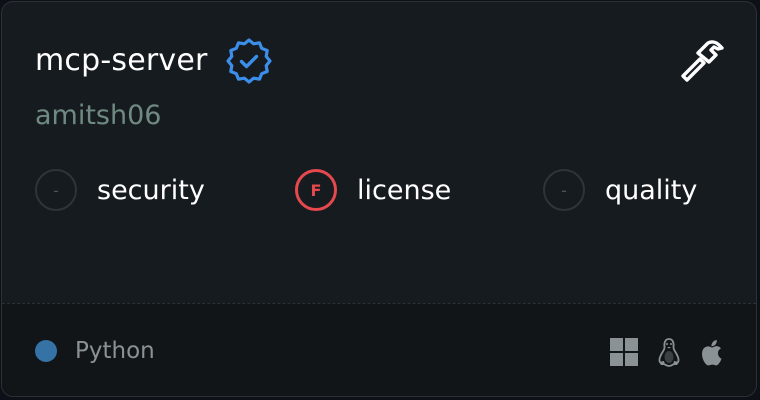 The image size is (760, 400). I want to click on score-row: - security F license - quality, so click(379, 190).